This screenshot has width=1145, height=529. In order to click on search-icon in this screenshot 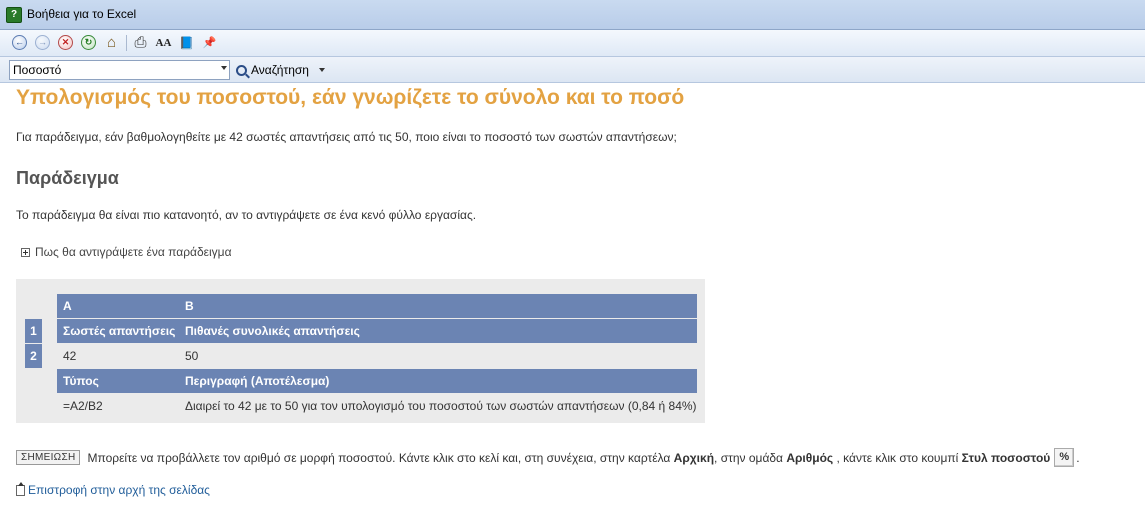, I will do `click(241, 70)`.